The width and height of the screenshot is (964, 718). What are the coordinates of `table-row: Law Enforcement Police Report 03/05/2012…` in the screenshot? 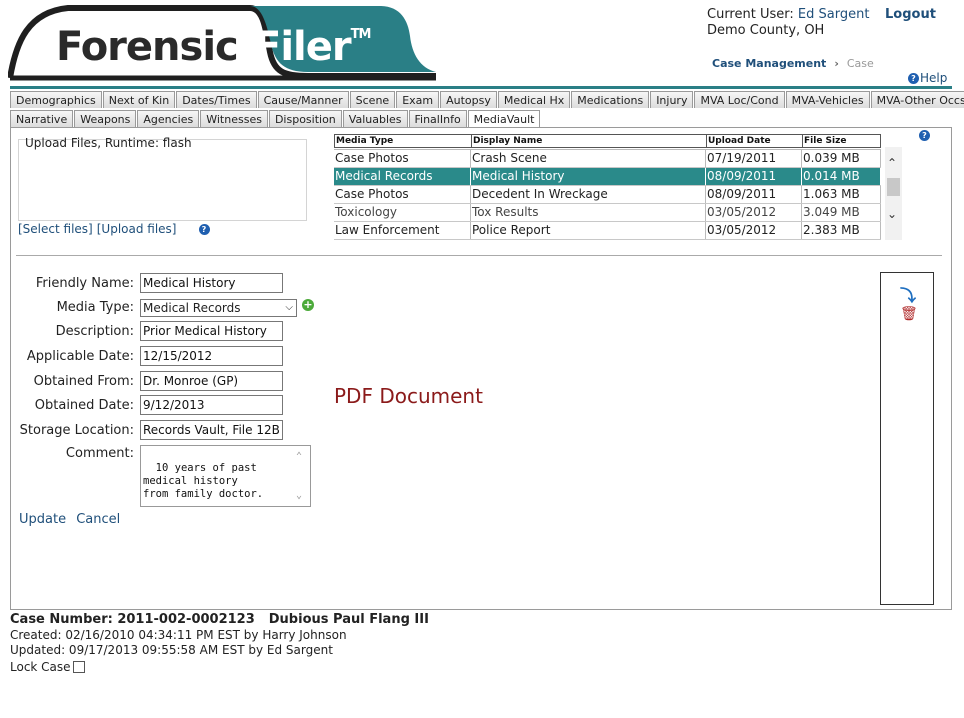 It's located at (607, 231).